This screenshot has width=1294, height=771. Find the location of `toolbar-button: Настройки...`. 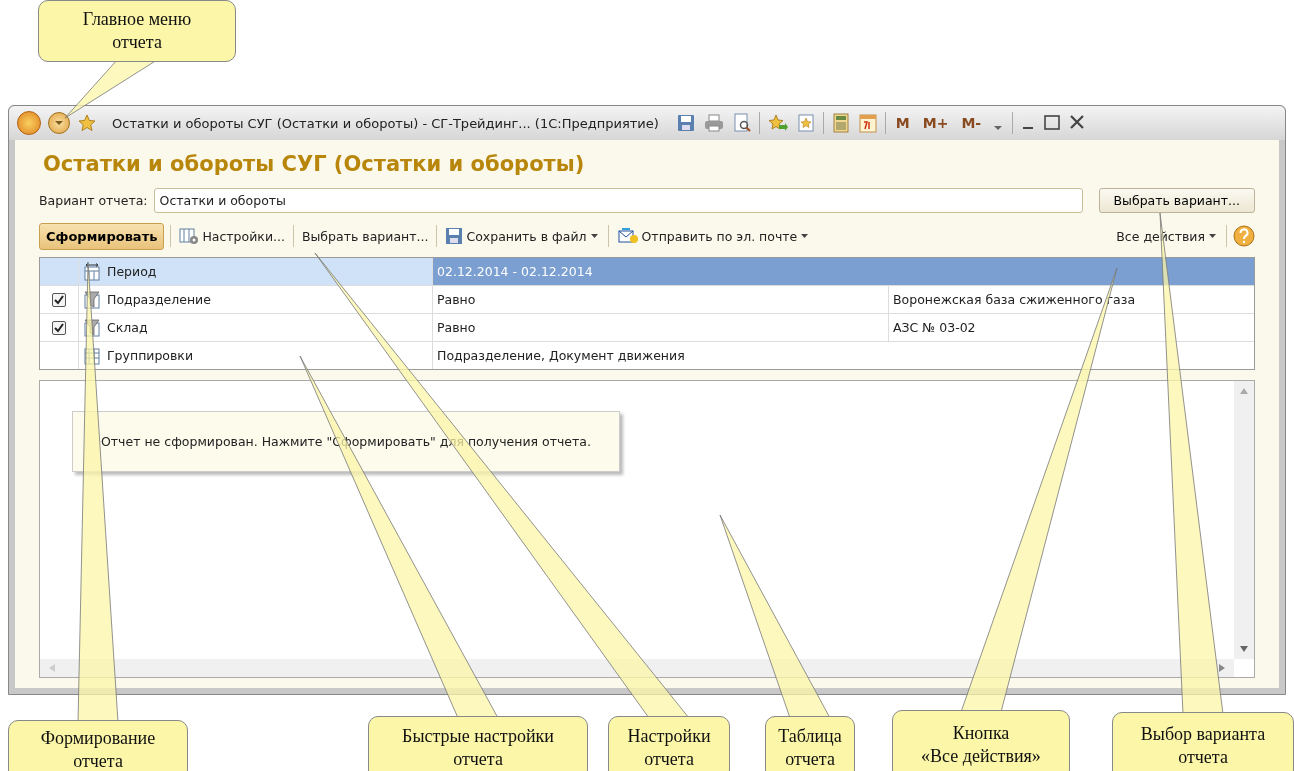

toolbar-button: Настройки... is located at coordinates (232, 236).